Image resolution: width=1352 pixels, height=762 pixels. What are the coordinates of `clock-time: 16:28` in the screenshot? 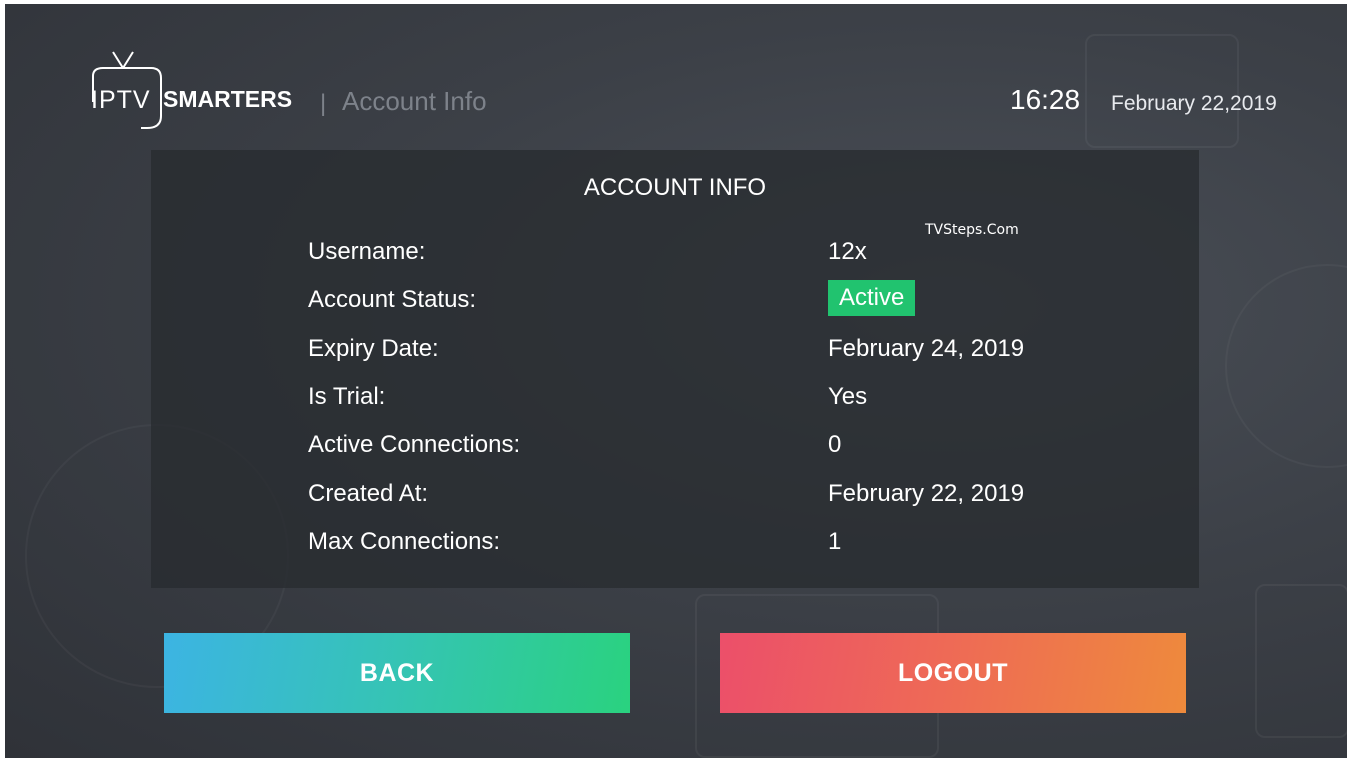 It's located at (1045, 99).